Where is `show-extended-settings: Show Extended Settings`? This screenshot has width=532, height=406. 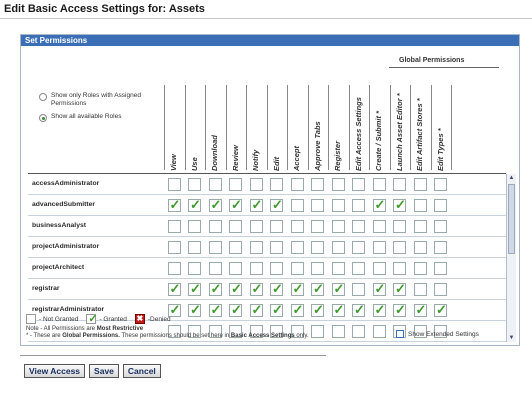 show-extended-settings: Show Extended Settings is located at coordinates (437, 334).